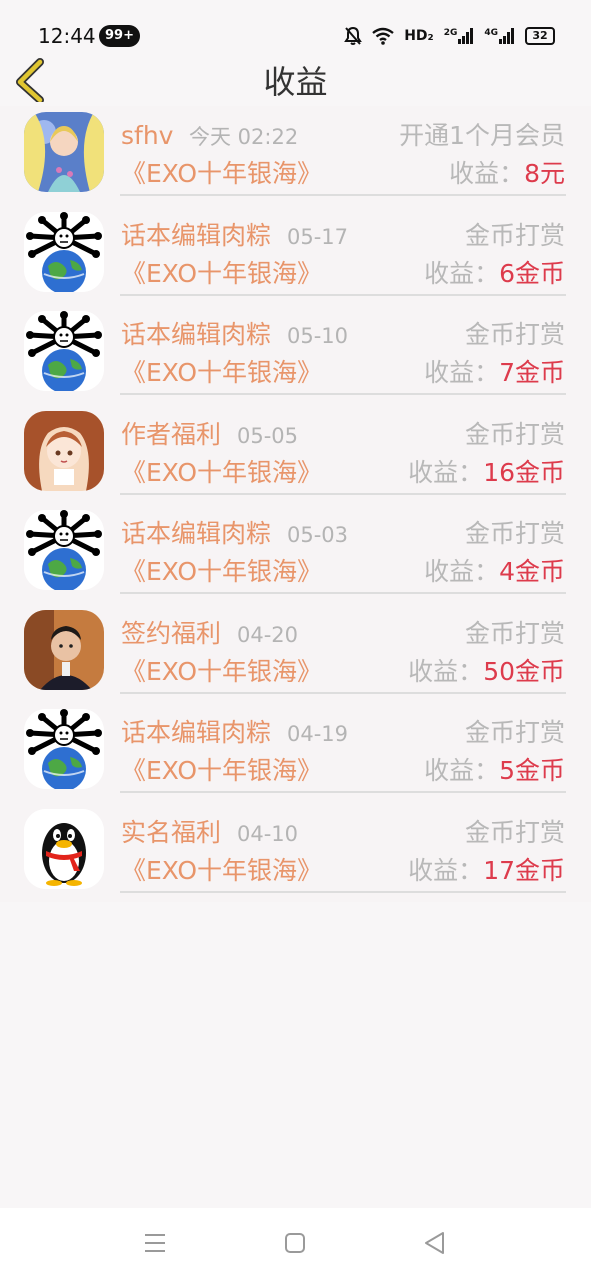 The height and width of the screenshot is (1280, 591). I want to click on earning-amount: 收益：6金币, so click(494, 274).